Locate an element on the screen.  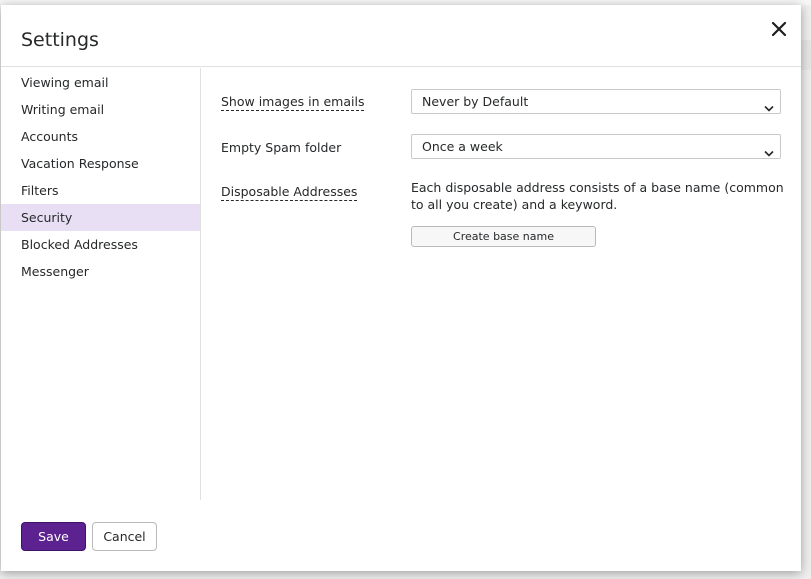
save-button: Save is located at coordinates (53, 536).